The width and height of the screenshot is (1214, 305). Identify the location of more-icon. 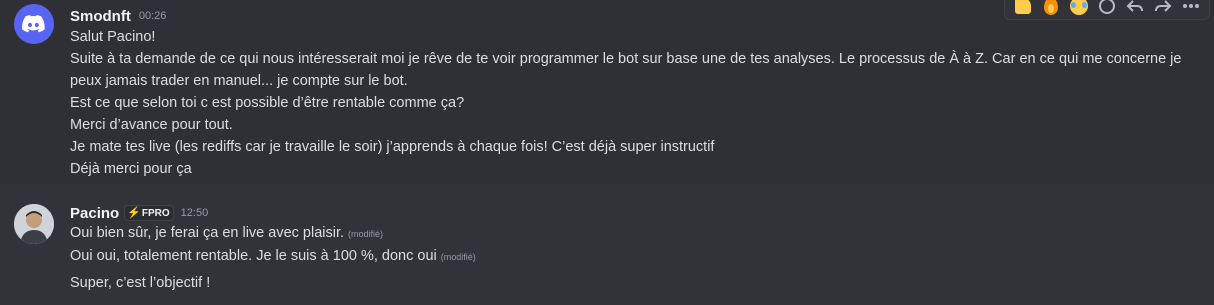
(1191, 9).